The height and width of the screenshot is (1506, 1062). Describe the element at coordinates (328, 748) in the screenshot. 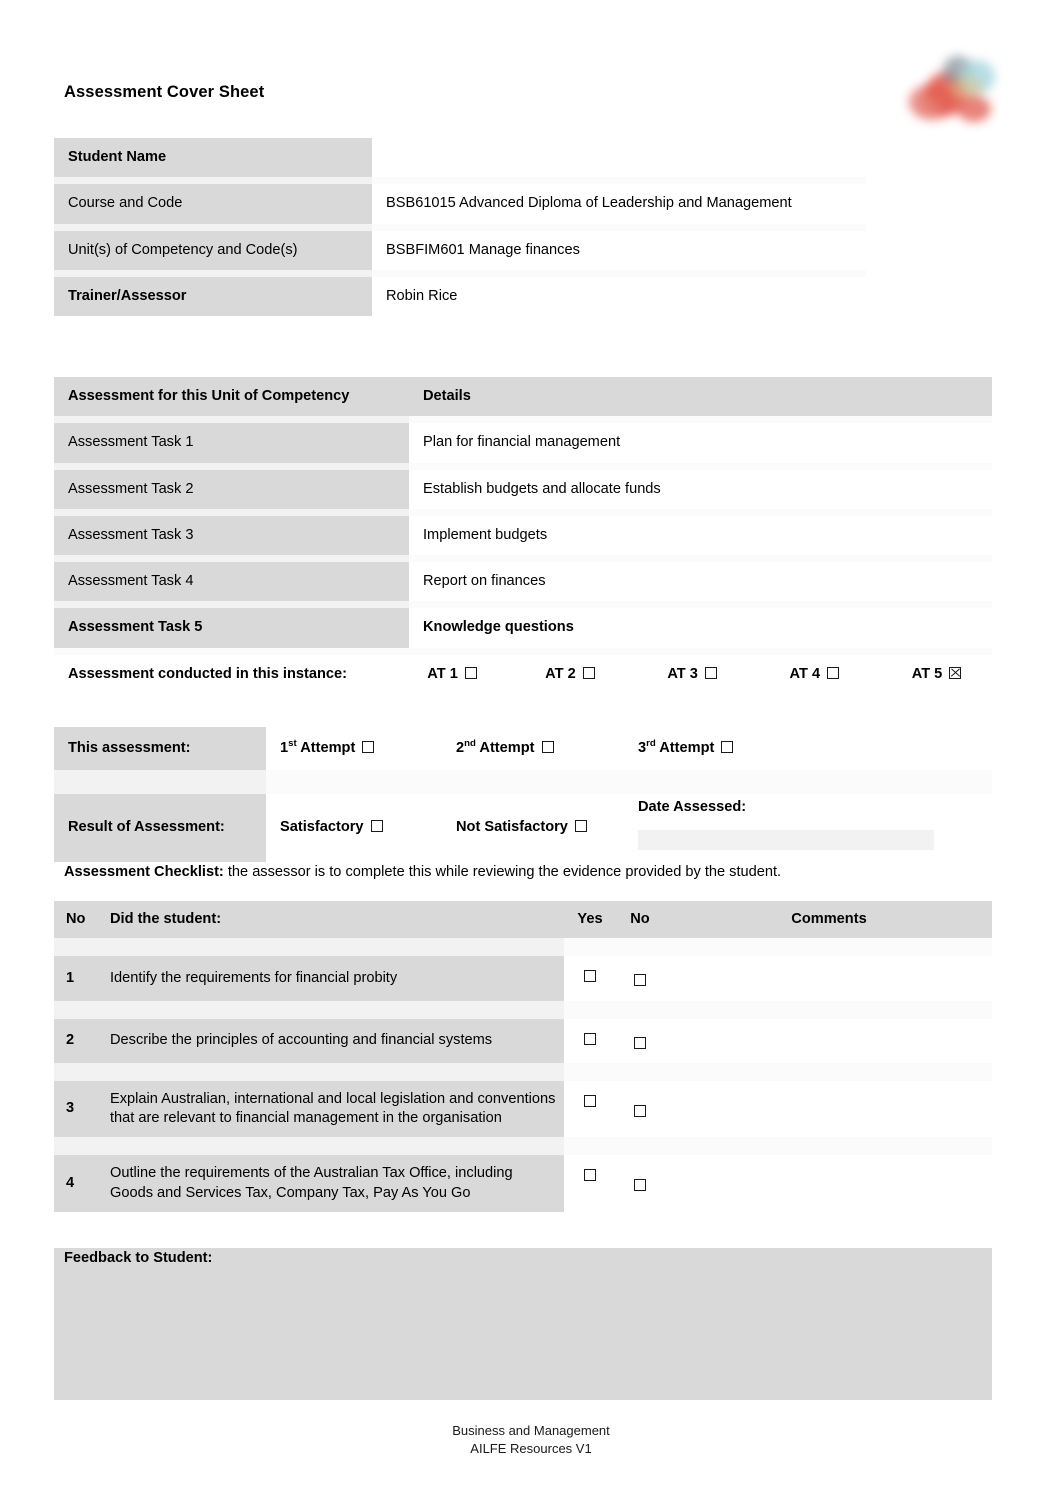

I see `first-attempt-label: Attempt` at that location.